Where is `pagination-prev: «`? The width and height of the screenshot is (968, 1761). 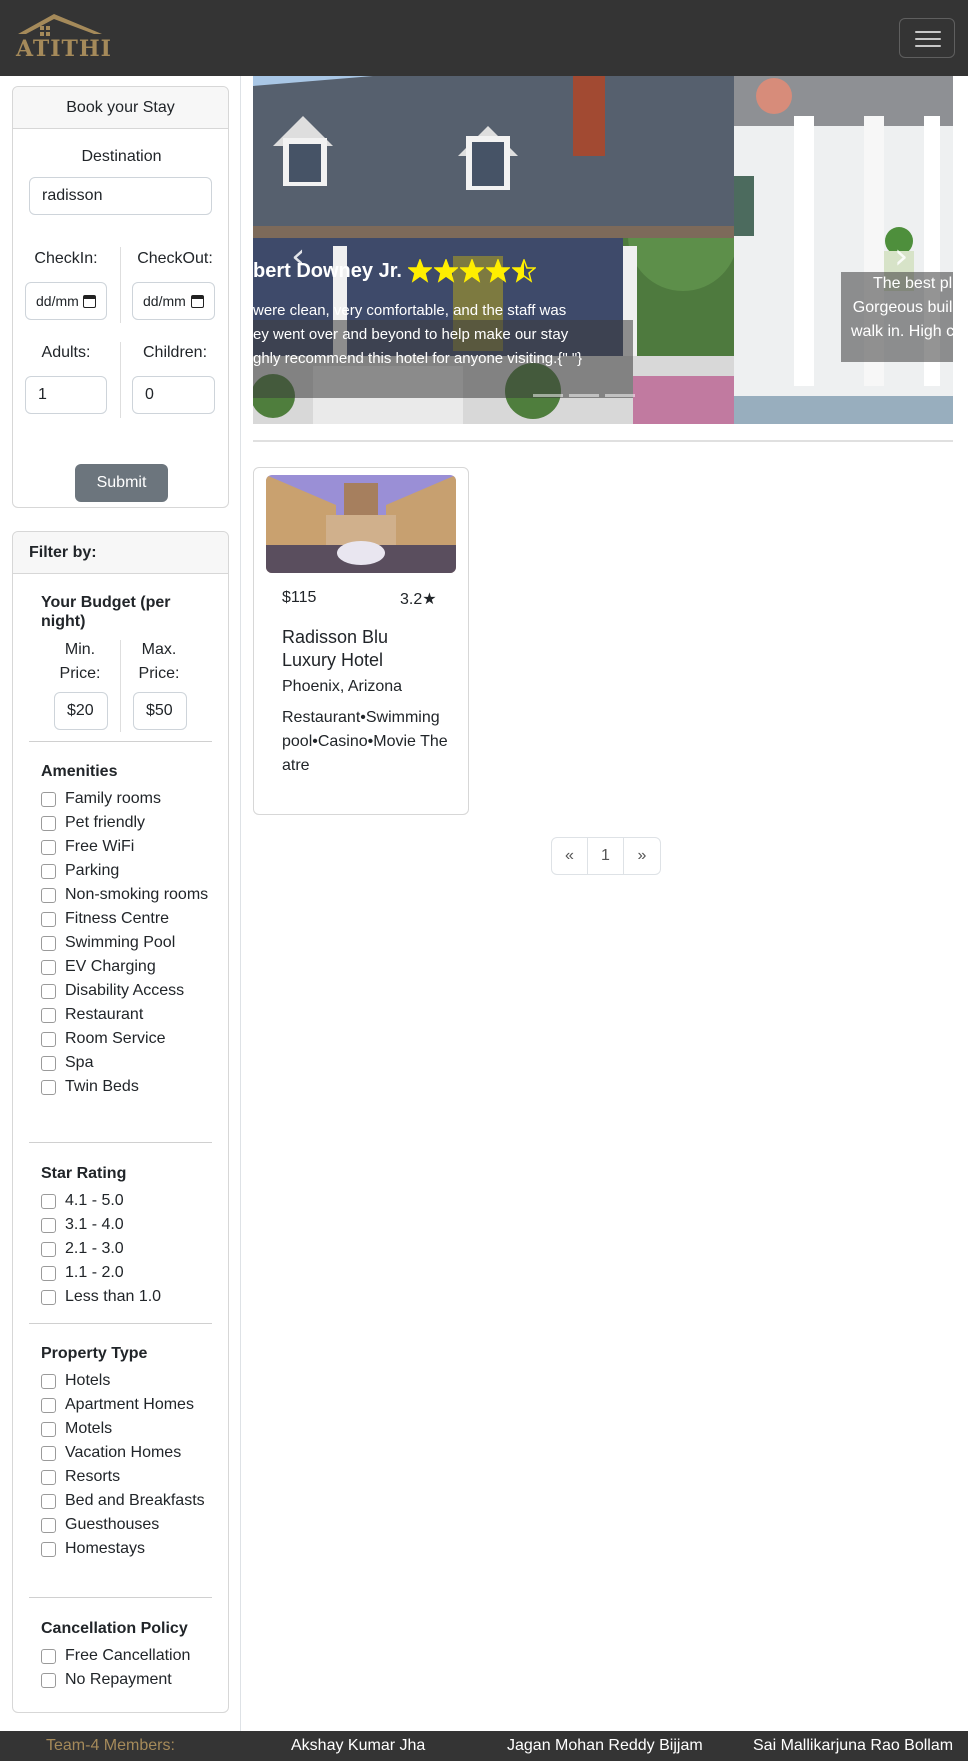
pagination-prev: « is located at coordinates (570, 856).